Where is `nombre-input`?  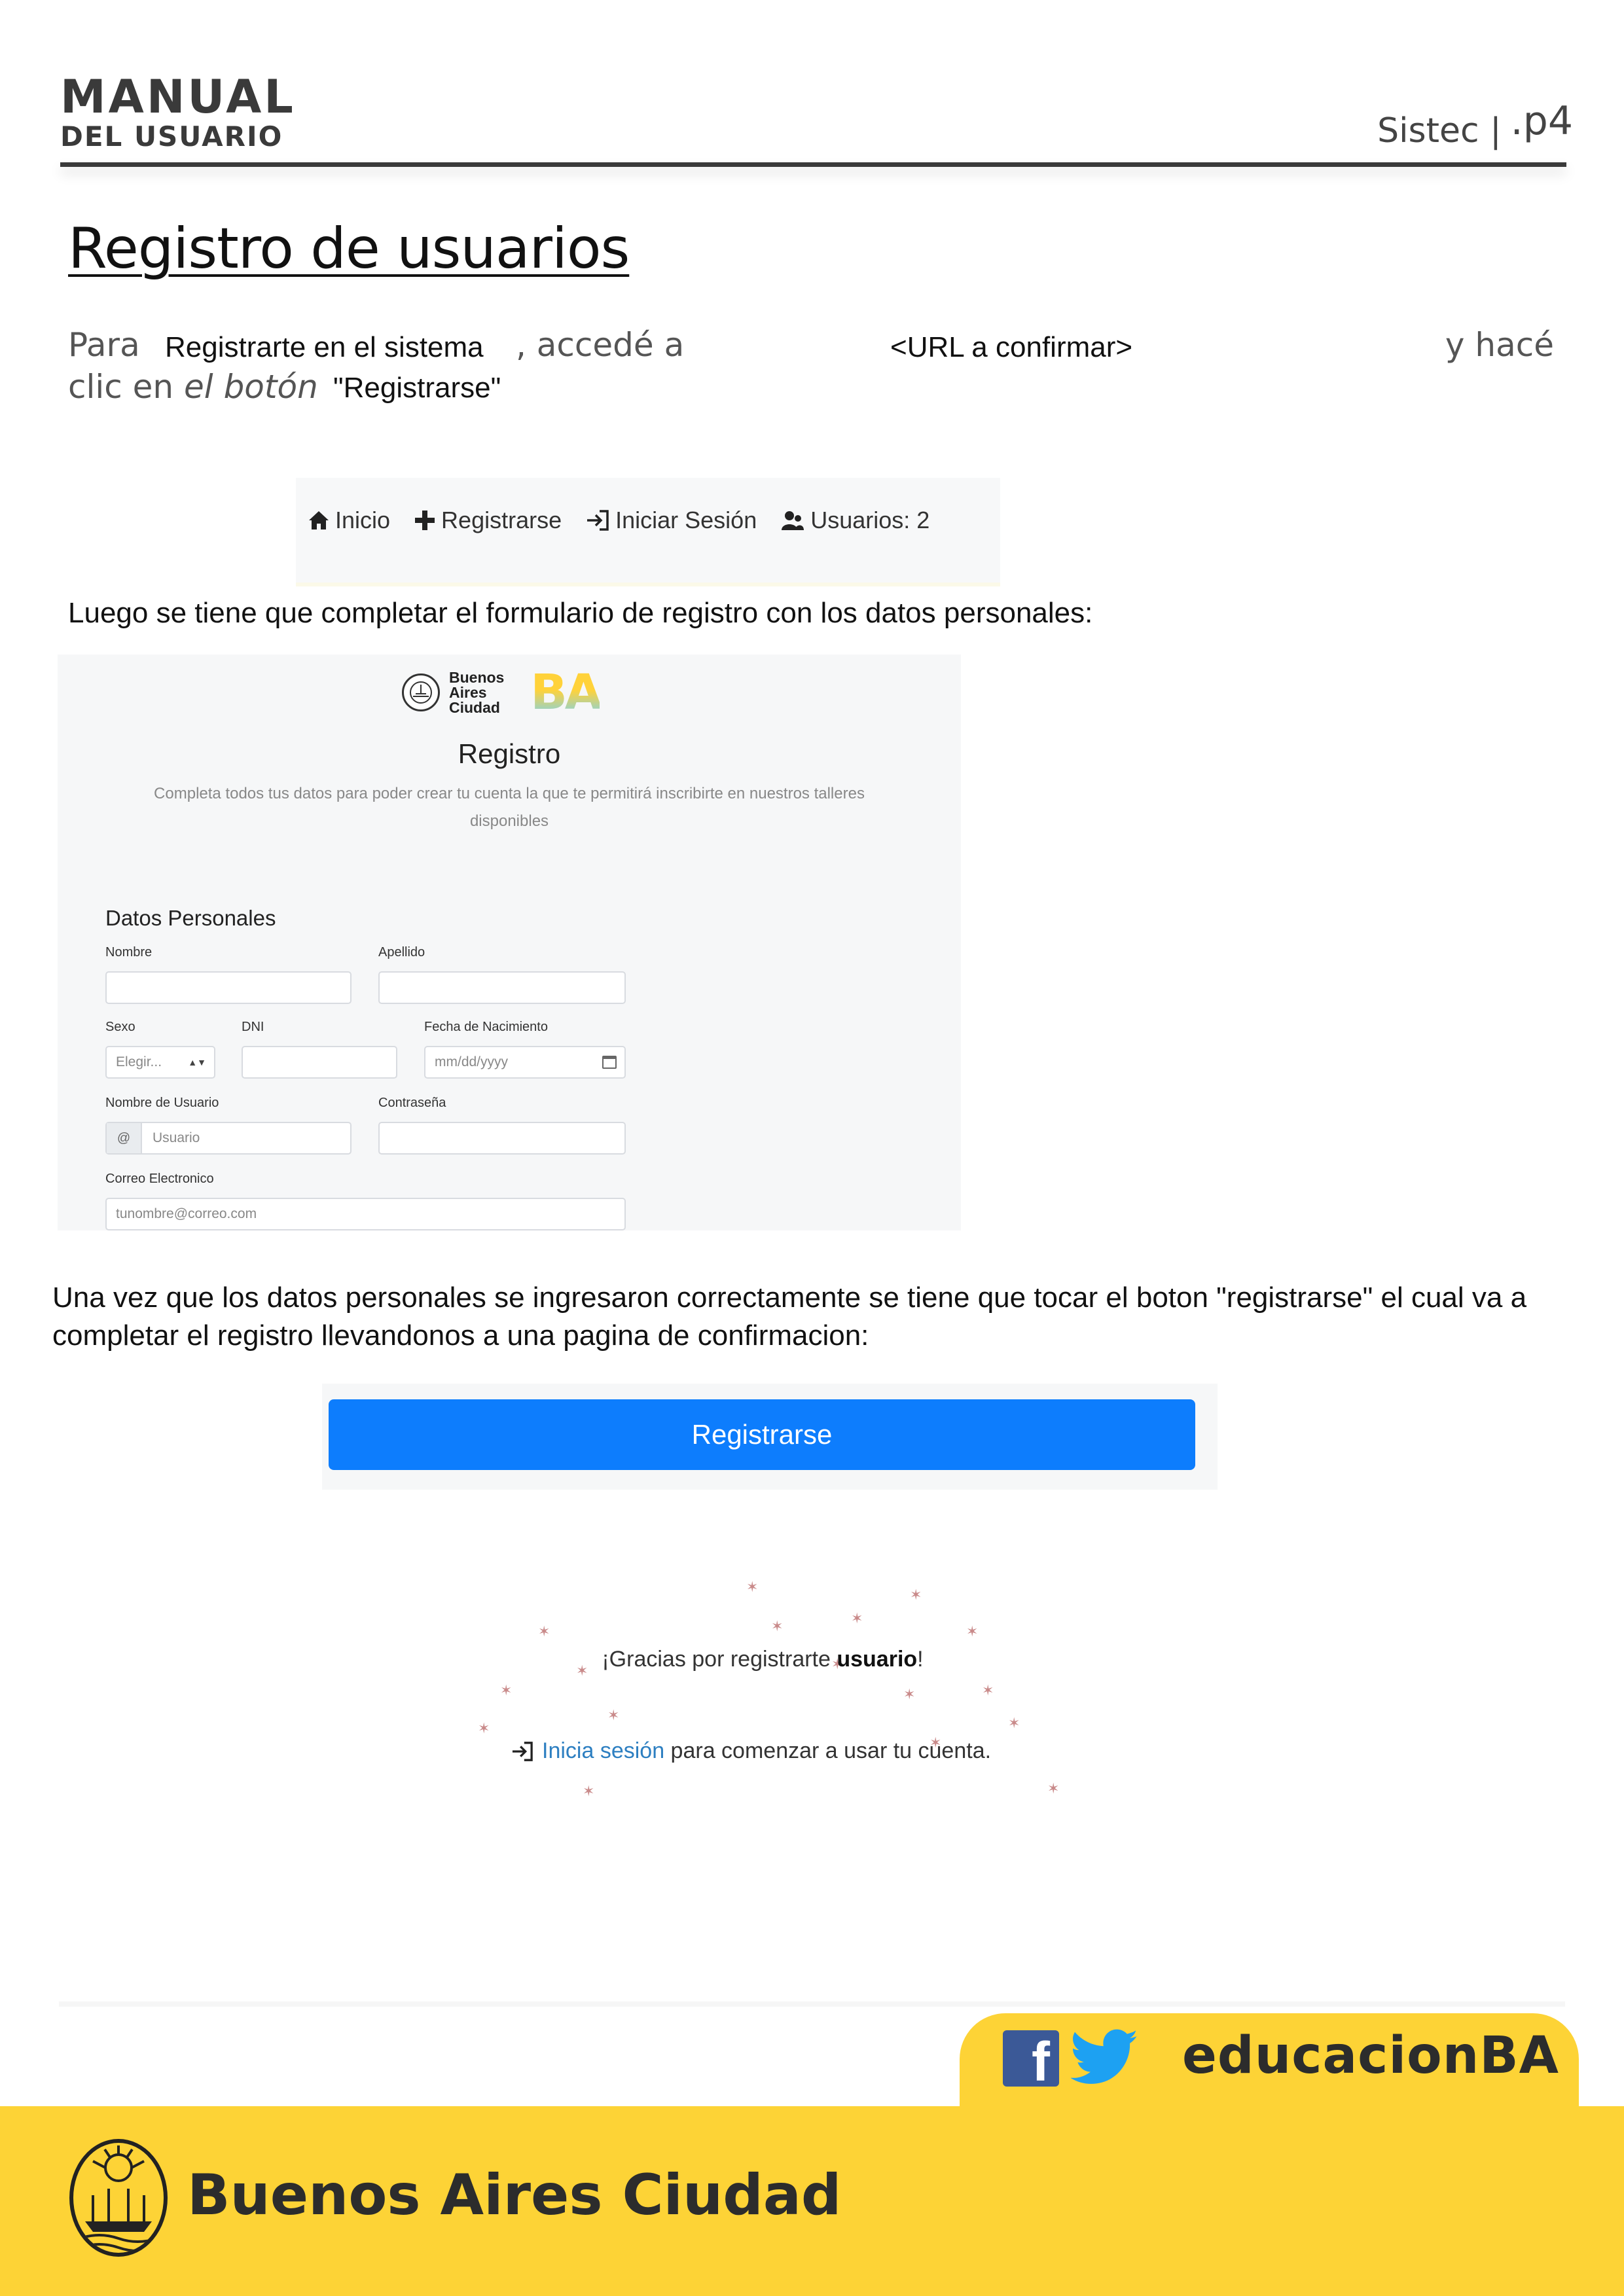
nombre-input is located at coordinates (229, 987).